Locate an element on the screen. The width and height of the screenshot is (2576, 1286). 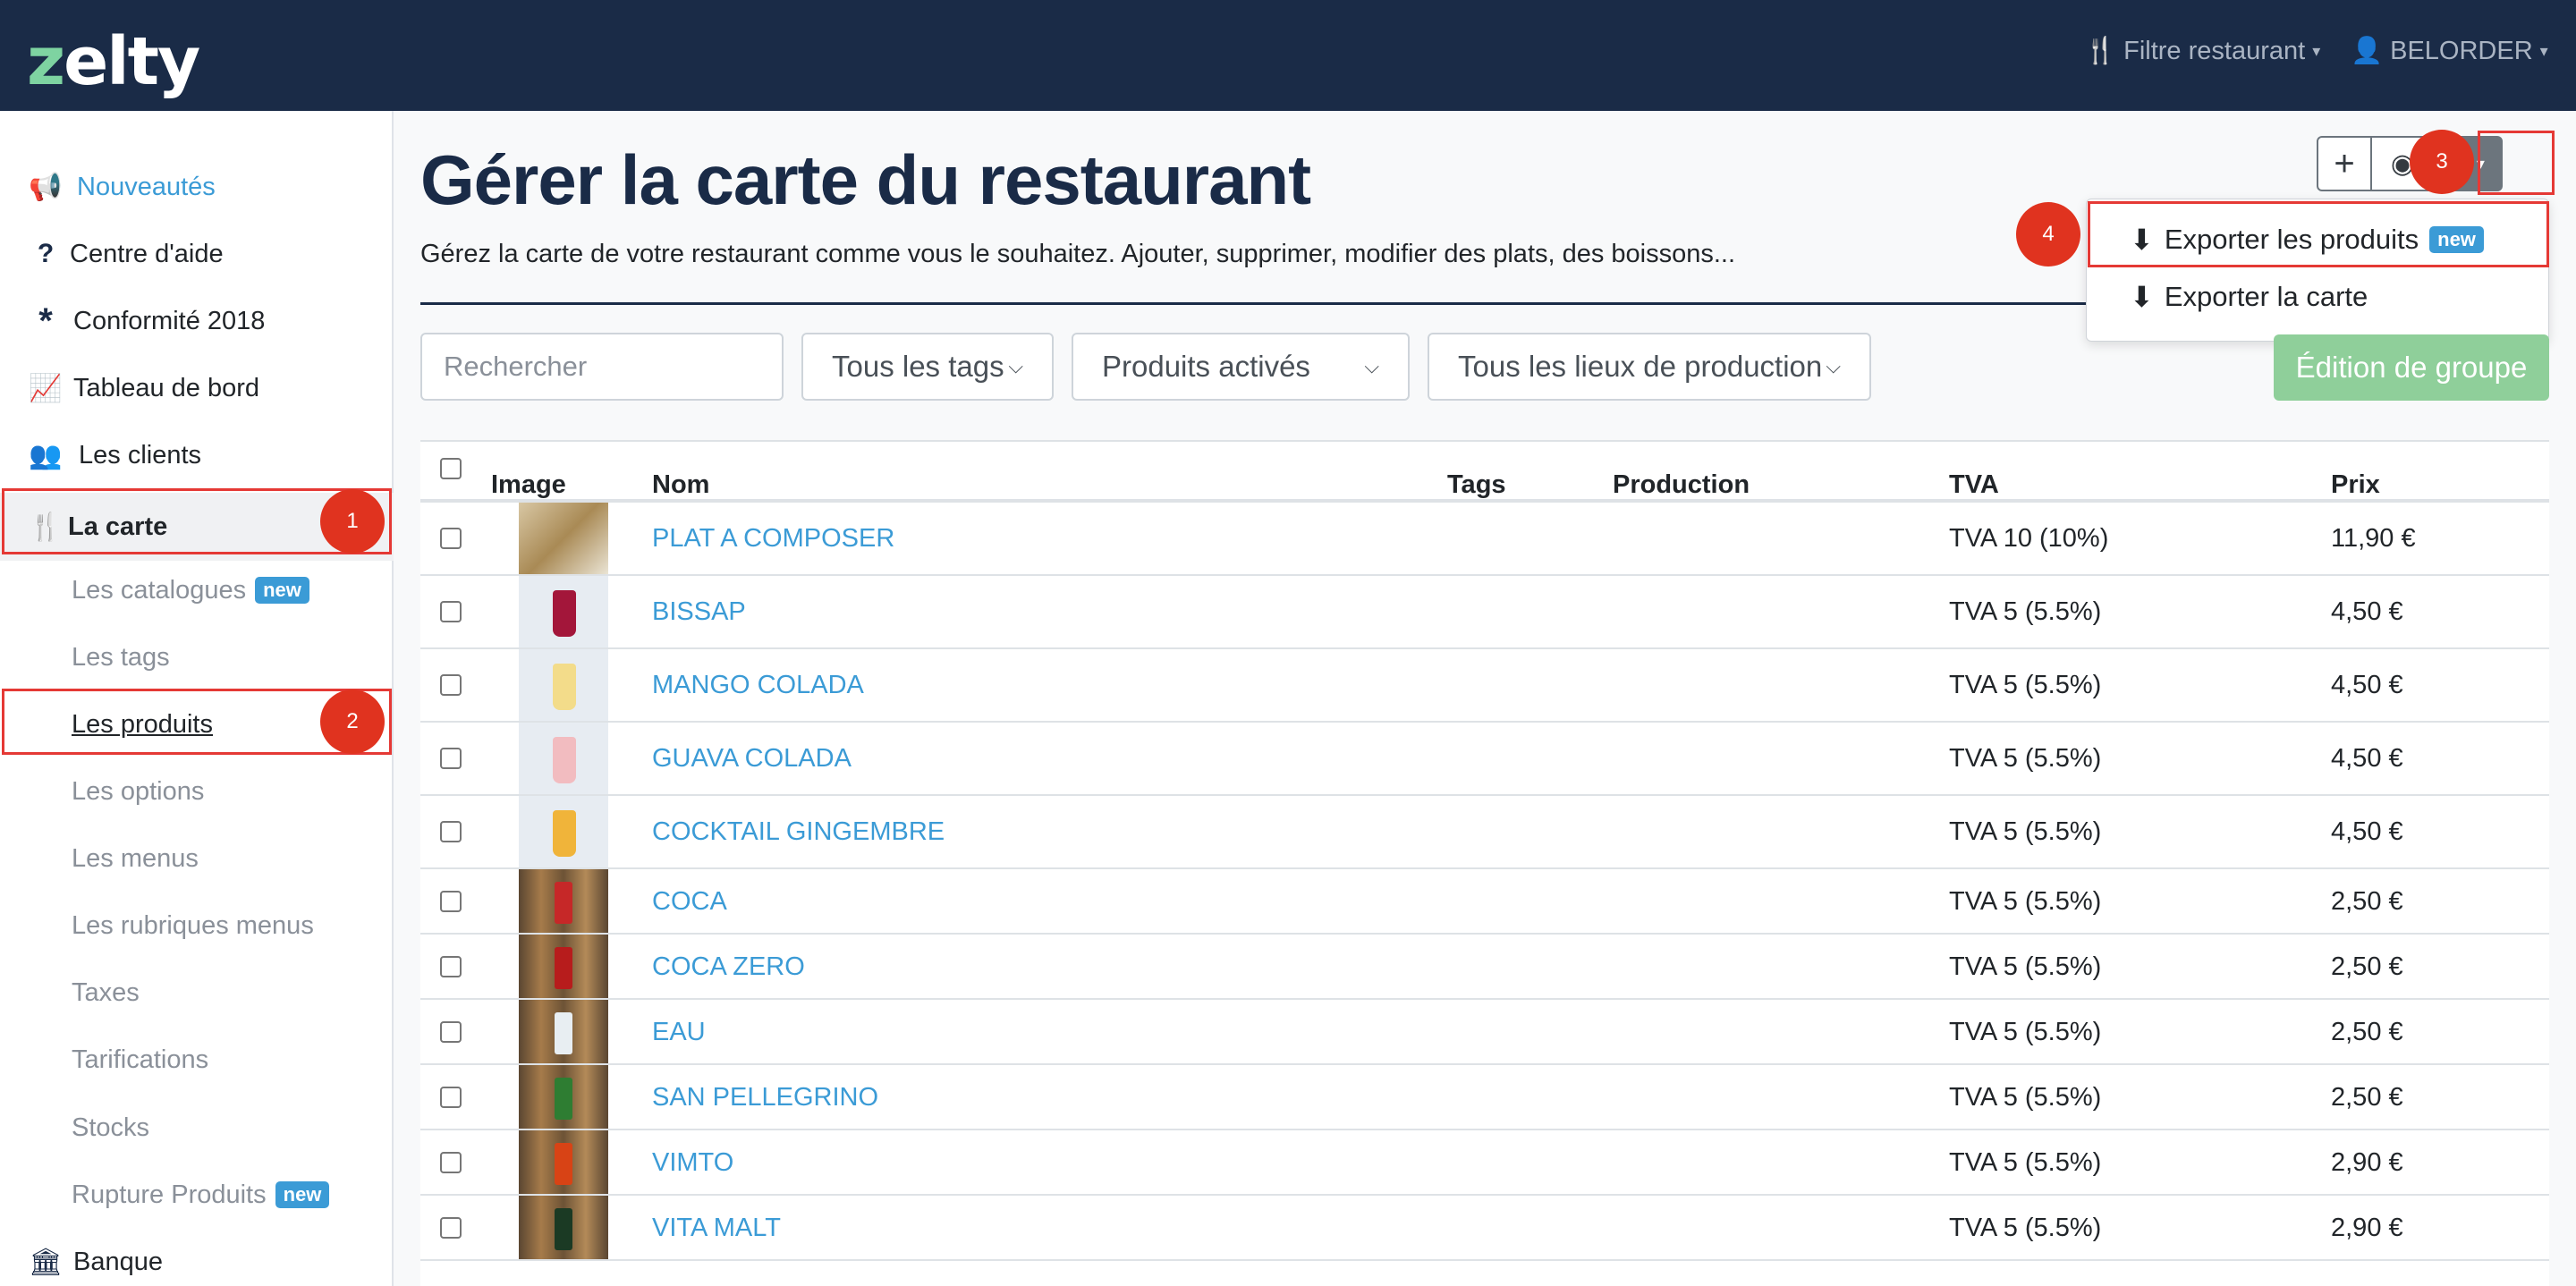
table-row: PLAT A COMPOSER TVA 10 (10%) 11,90 € is located at coordinates (1484, 539).